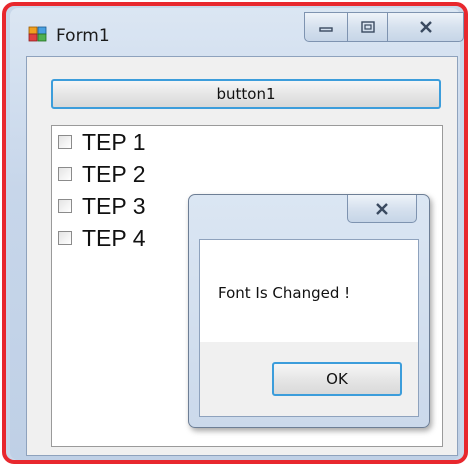 This screenshot has width=474, height=470. What do you see at coordinates (83, 36) in the screenshot?
I see `window-title: Form1` at bounding box center [83, 36].